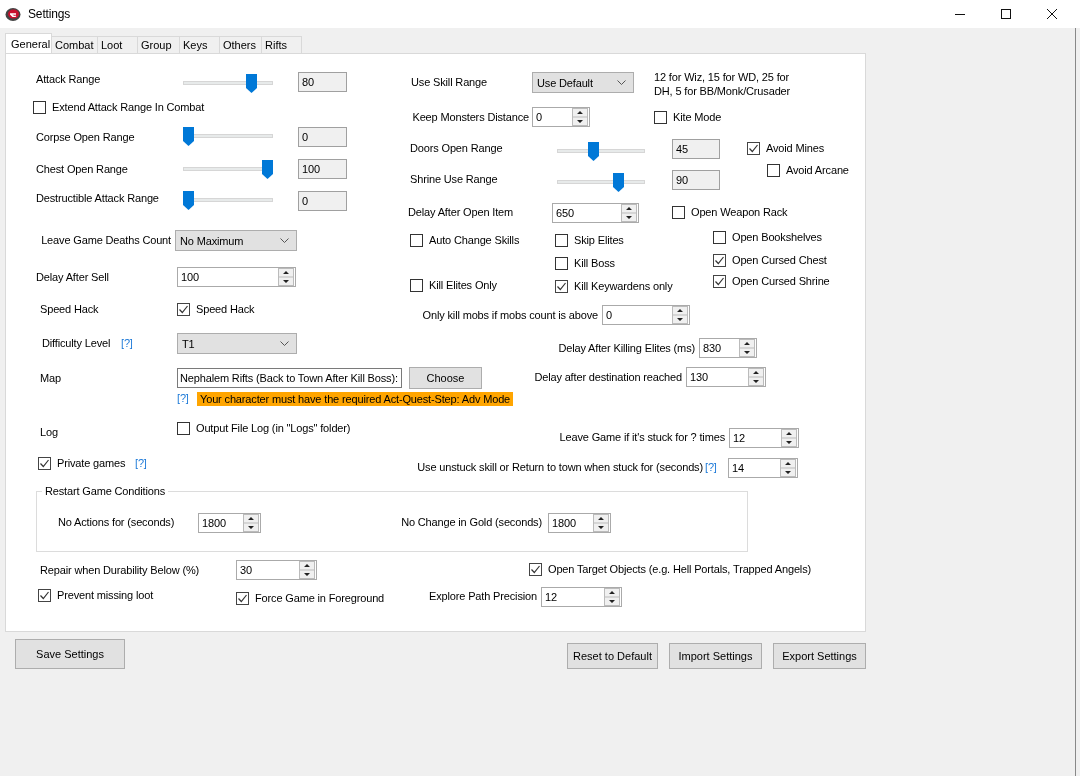 The height and width of the screenshot is (776, 1080). I want to click on checkbox: Skip Elites, so click(589, 240).